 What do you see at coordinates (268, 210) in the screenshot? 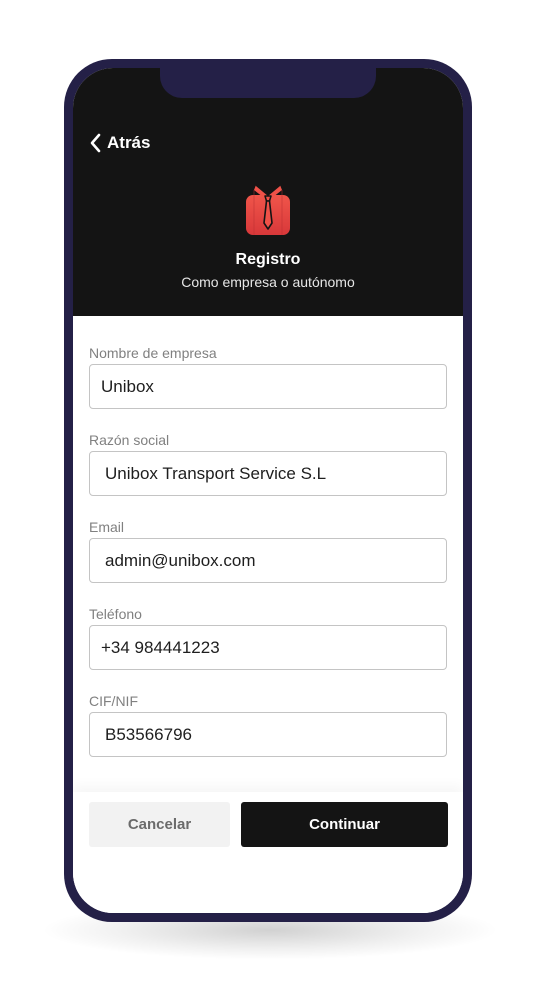
I see `shirt-tie-icon` at bounding box center [268, 210].